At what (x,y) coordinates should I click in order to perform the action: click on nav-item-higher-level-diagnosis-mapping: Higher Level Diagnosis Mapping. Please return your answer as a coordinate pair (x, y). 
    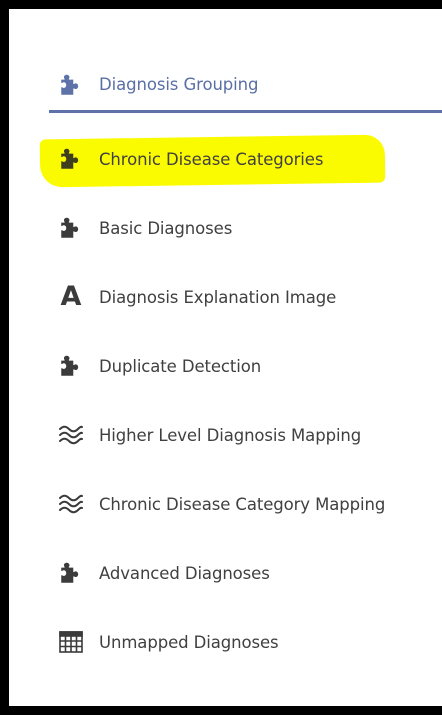
    Looking at the image, I should click on (209, 435).